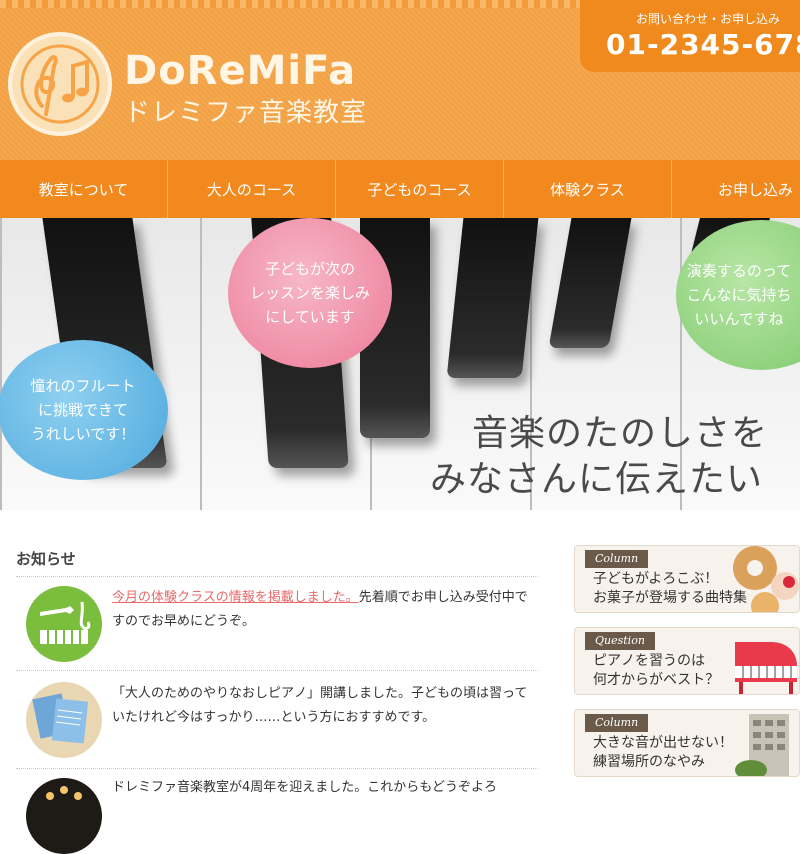  I want to click on apartment-image-icon, so click(762, 745).